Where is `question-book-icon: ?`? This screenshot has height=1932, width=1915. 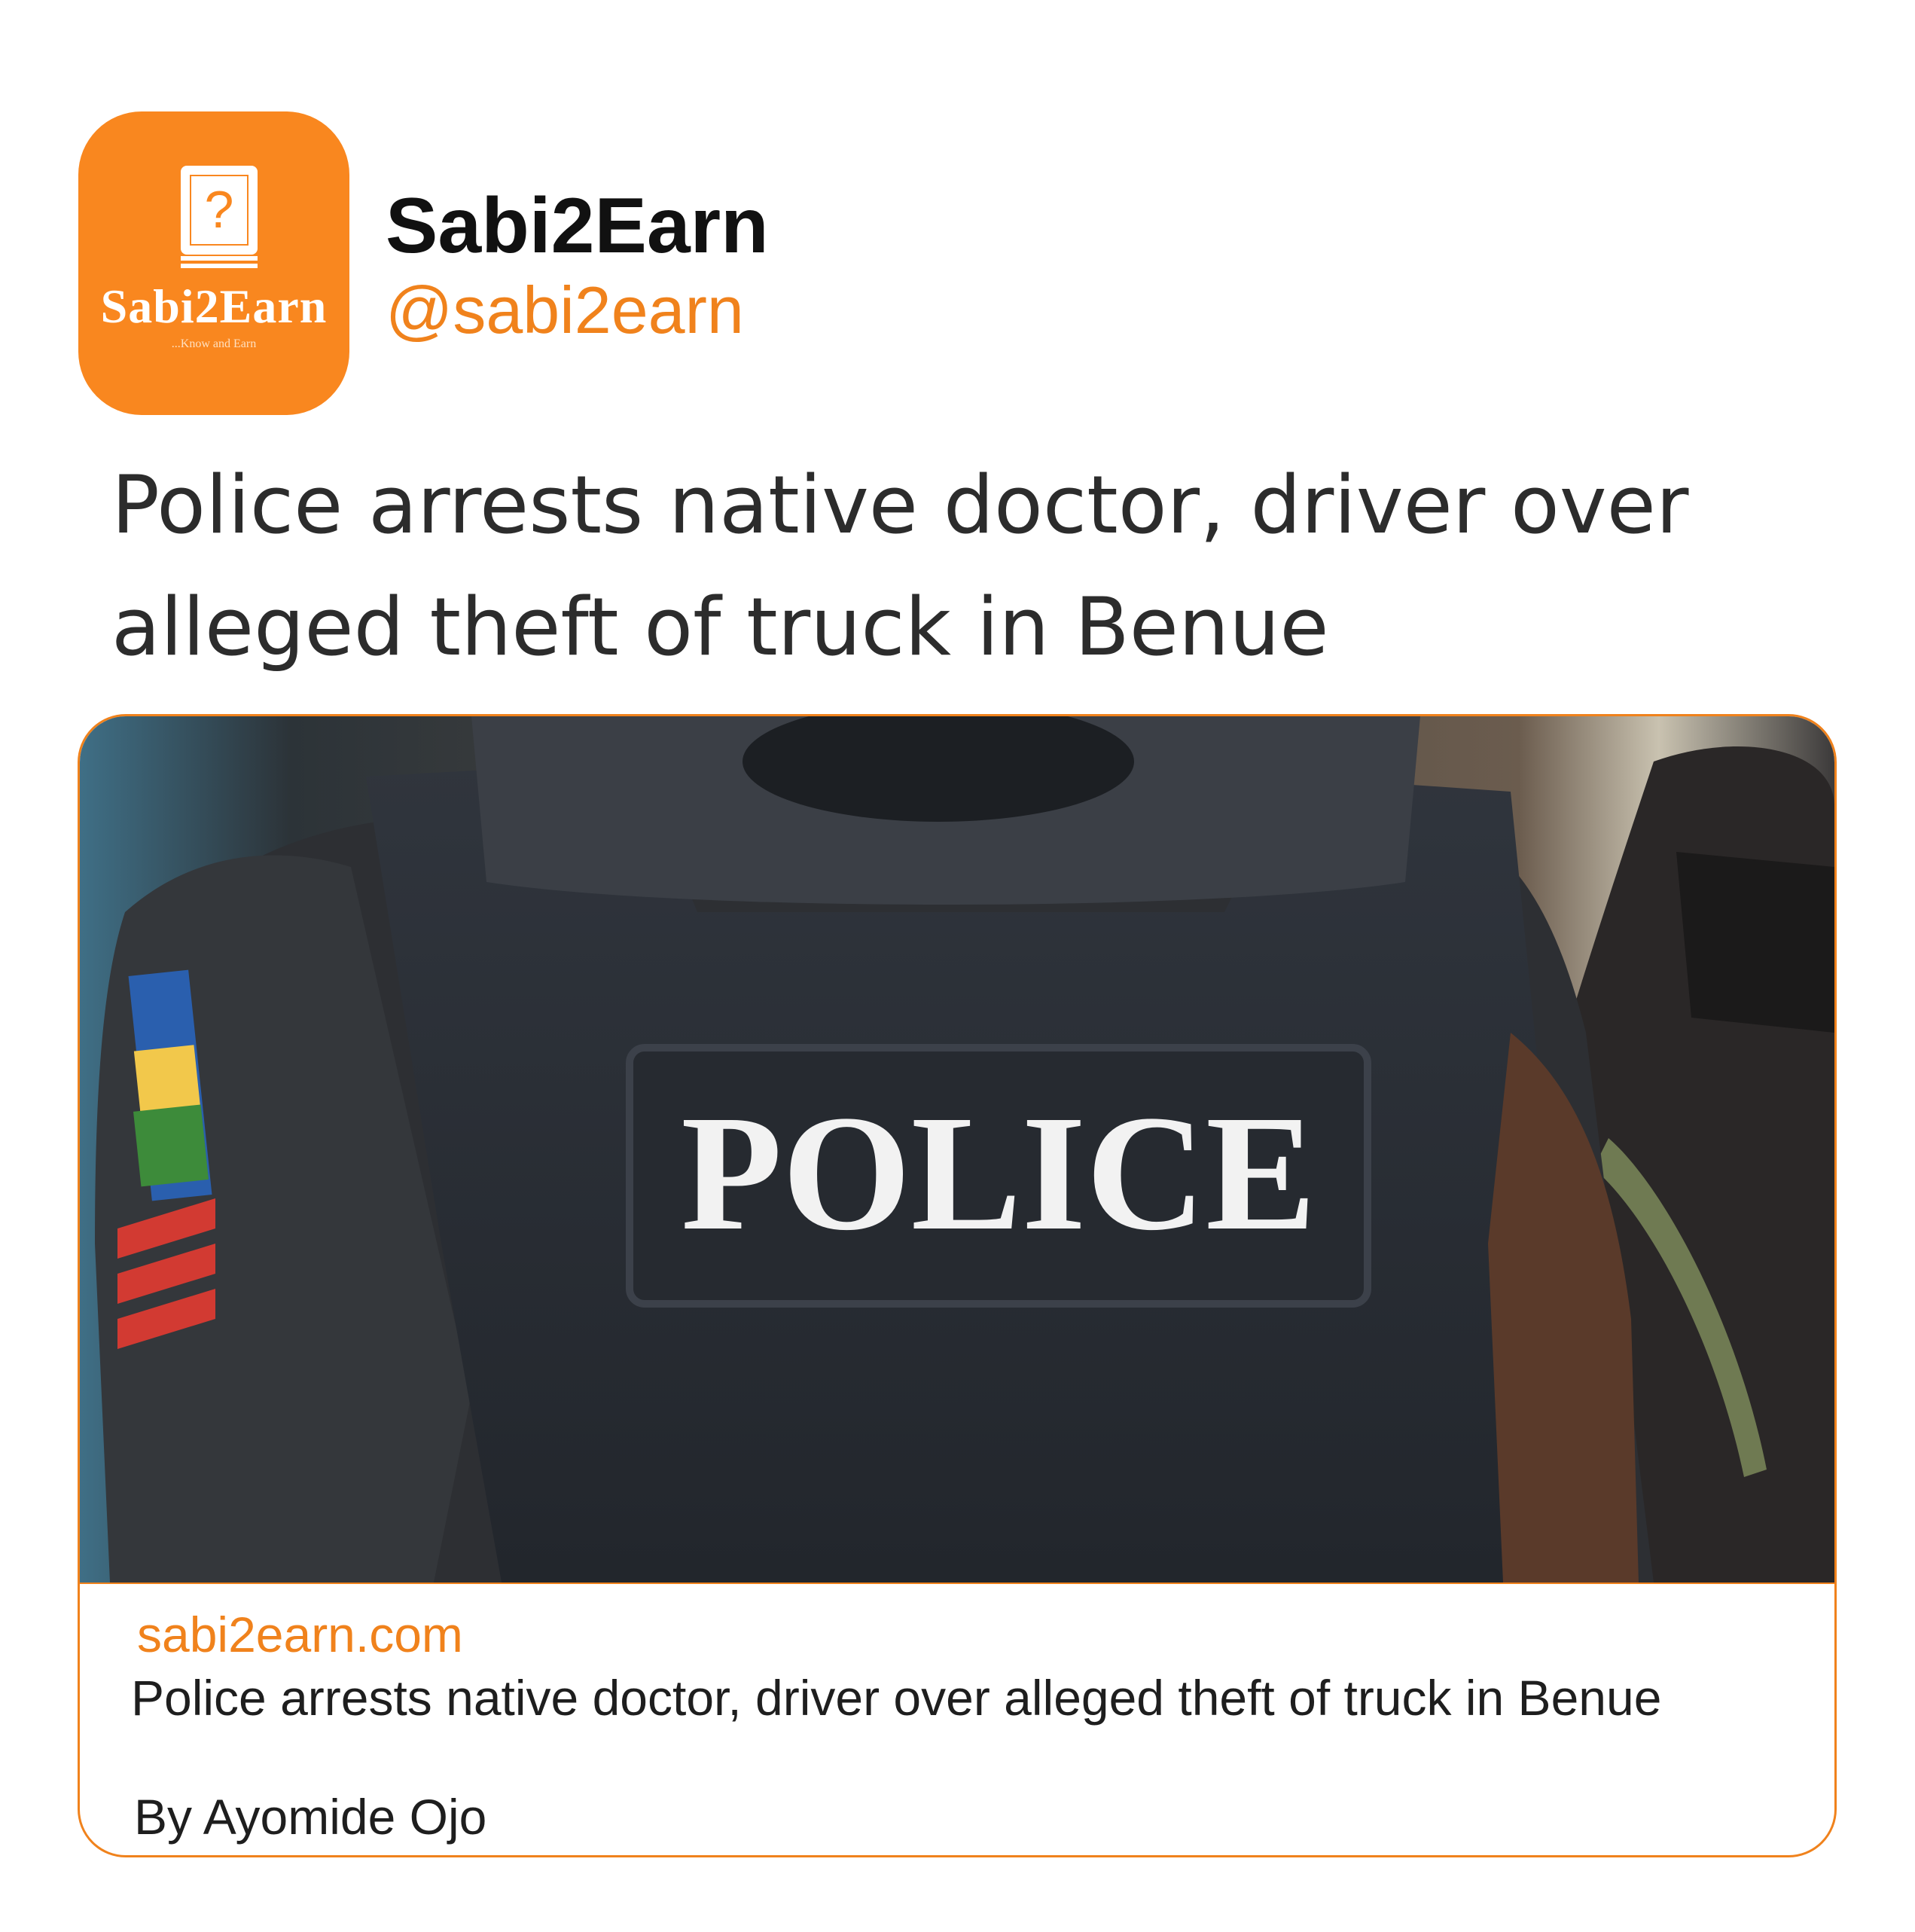 question-book-icon: ? is located at coordinates (220, 217).